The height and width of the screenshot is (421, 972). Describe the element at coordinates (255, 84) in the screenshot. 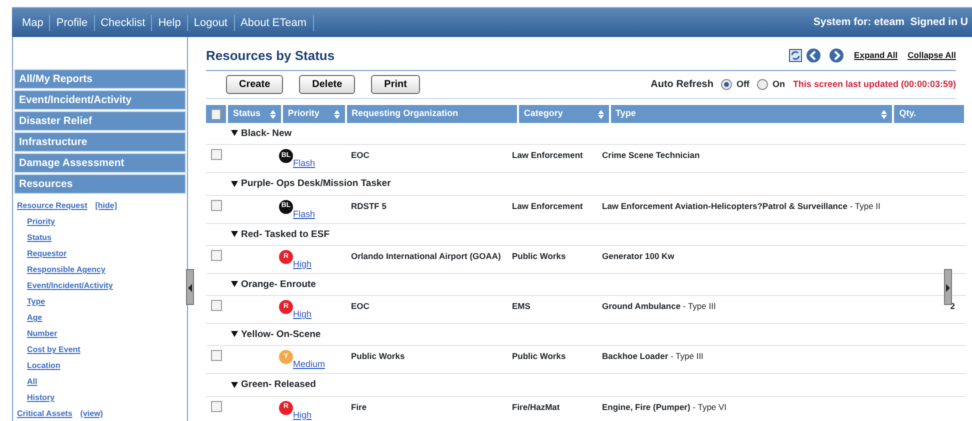

I see `toolbar-button: Create` at that location.